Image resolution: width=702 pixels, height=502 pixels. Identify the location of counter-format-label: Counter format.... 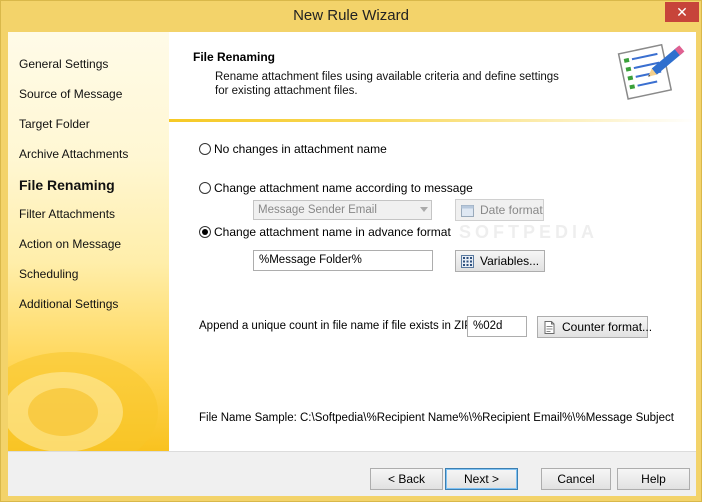
(607, 327).